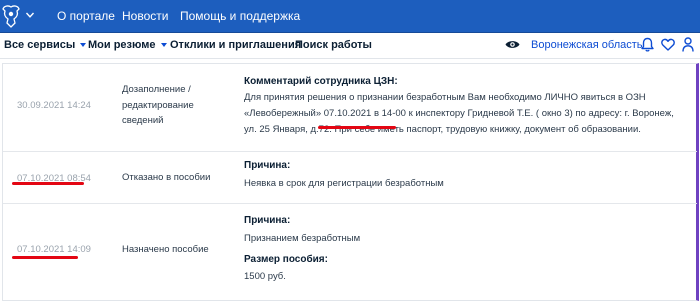 The width and height of the screenshot is (700, 301). I want to click on nav-link-help: Помощь и поддержка, so click(240, 16).